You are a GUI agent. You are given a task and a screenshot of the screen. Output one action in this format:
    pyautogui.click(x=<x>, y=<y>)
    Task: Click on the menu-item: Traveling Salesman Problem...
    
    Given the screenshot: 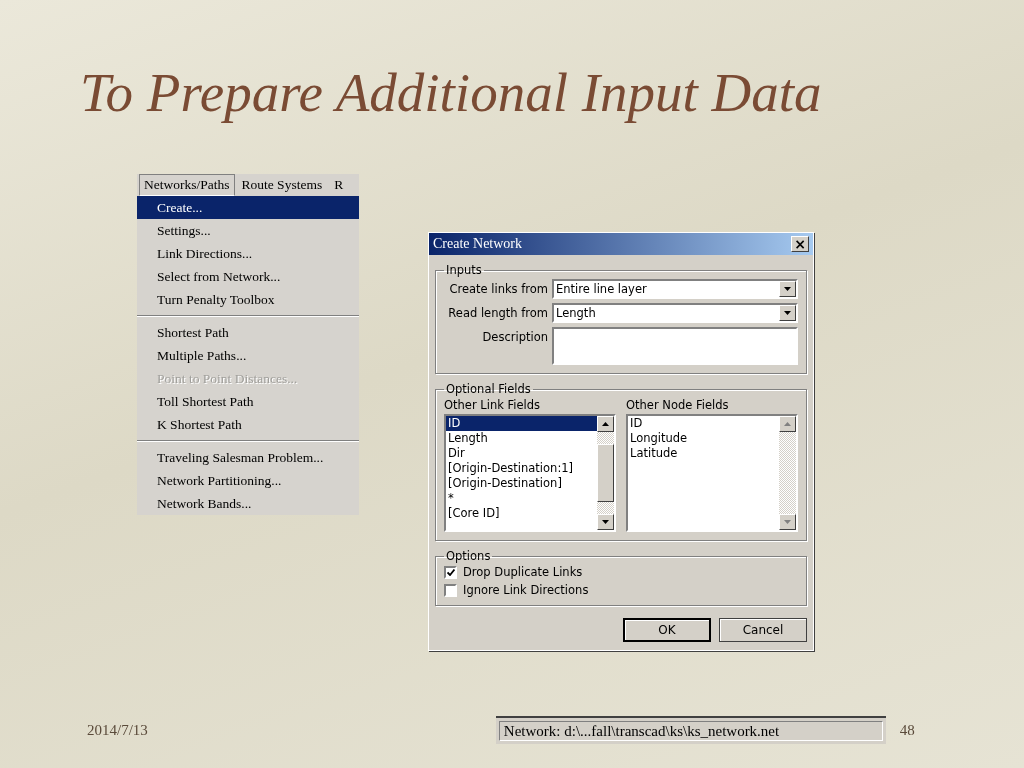 What is the action you would take?
    pyautogui.click(x=248, y=457)
    